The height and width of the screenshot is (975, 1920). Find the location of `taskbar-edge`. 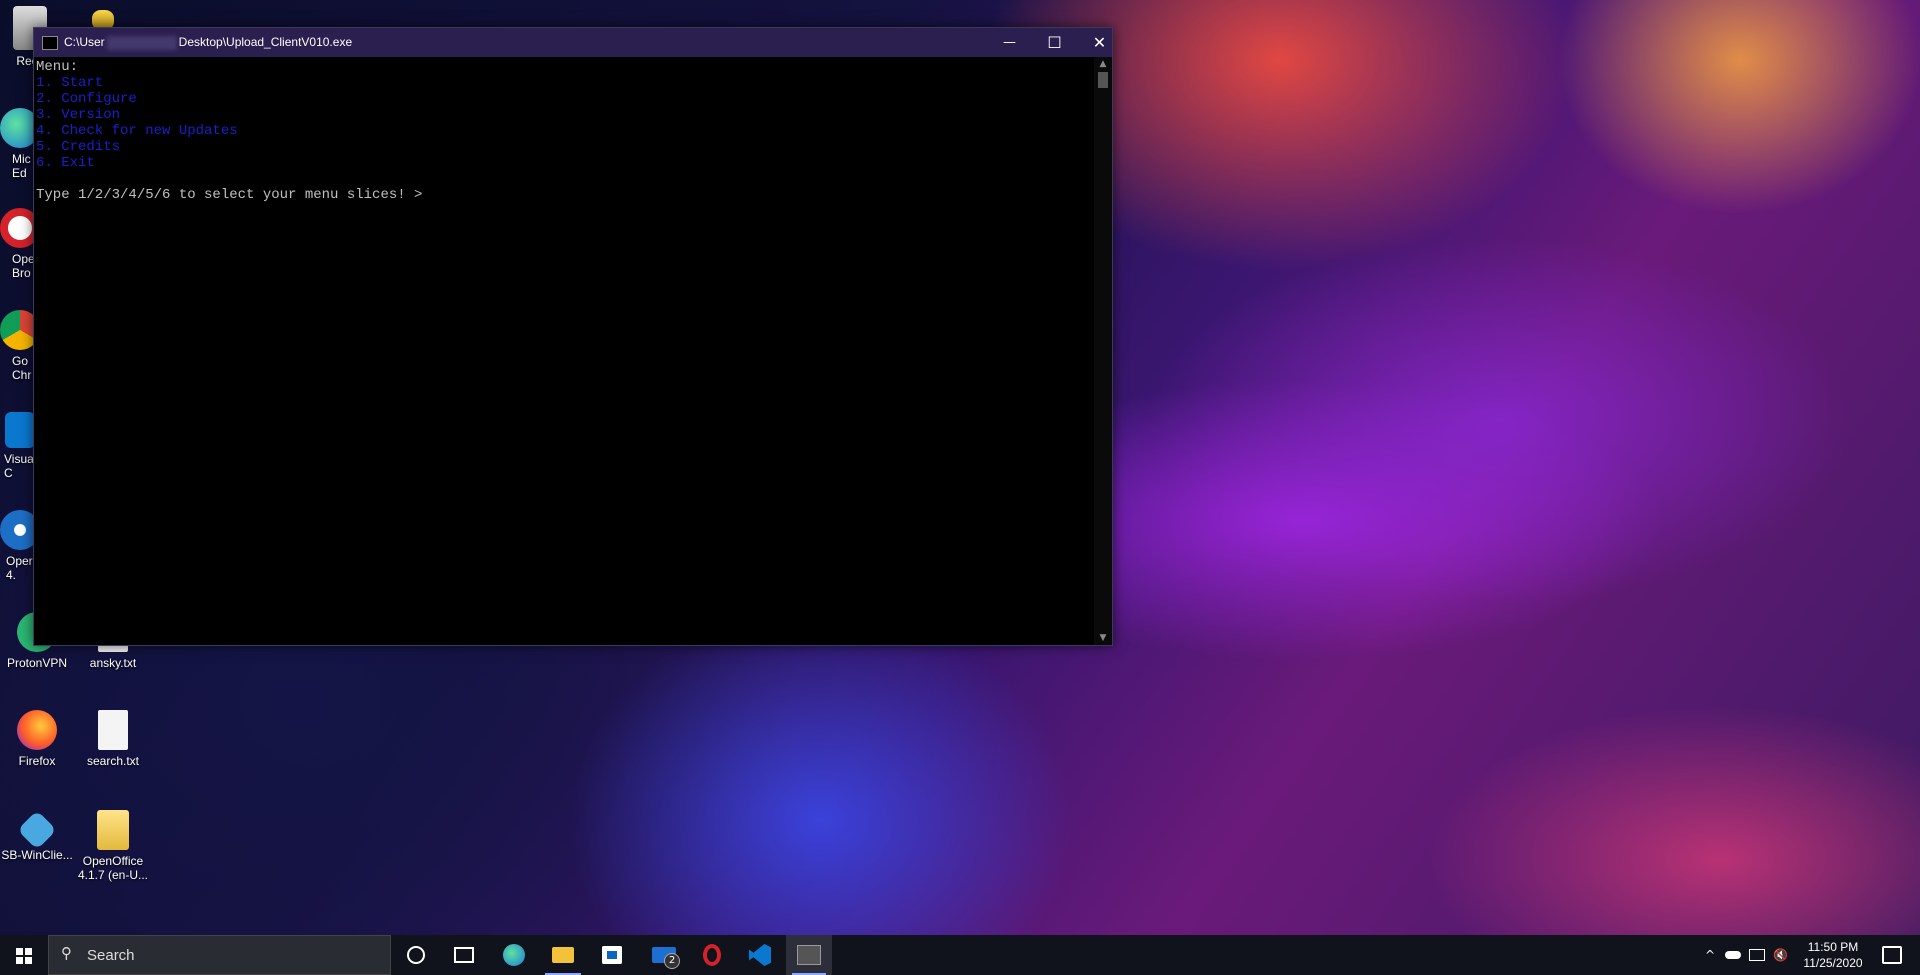

taskbar-edge is located at coordinates (514, 955).